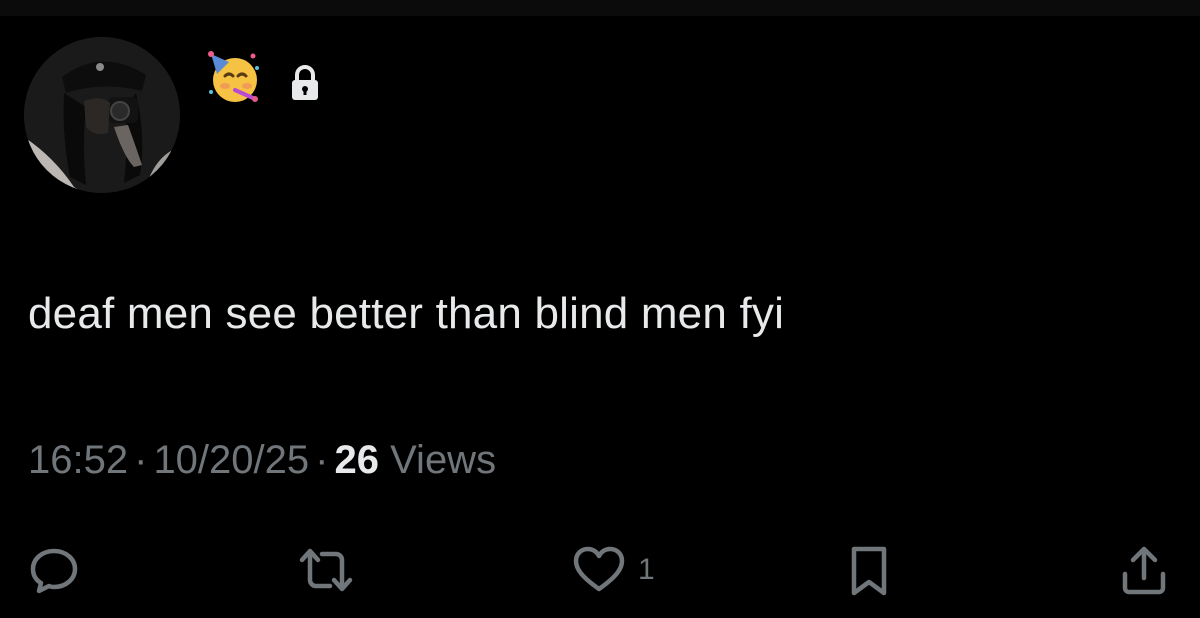  I want to click on bookmark-button, so click(869, 570).